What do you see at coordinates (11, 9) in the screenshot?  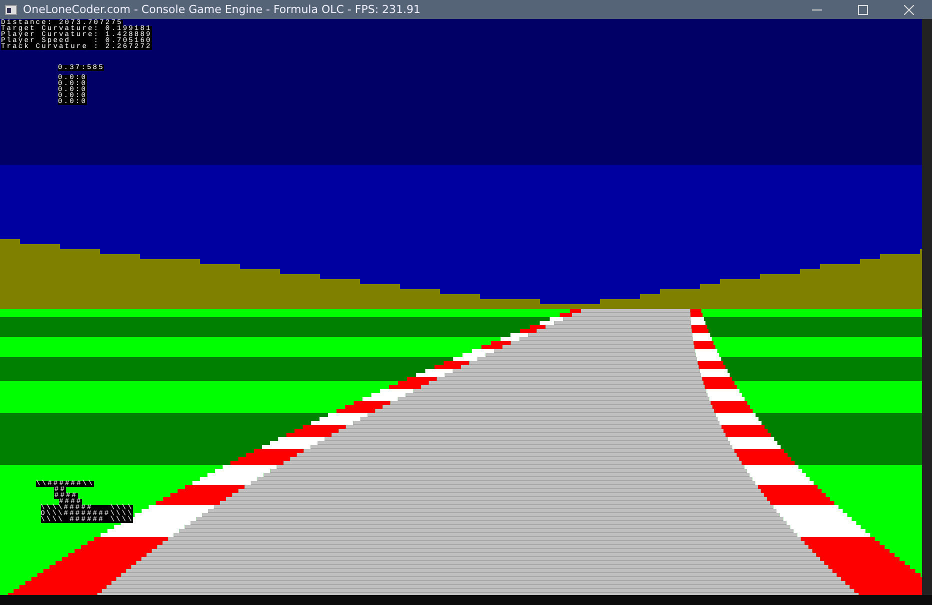 I see `console-app-icon` at bounding box center [11, 9].